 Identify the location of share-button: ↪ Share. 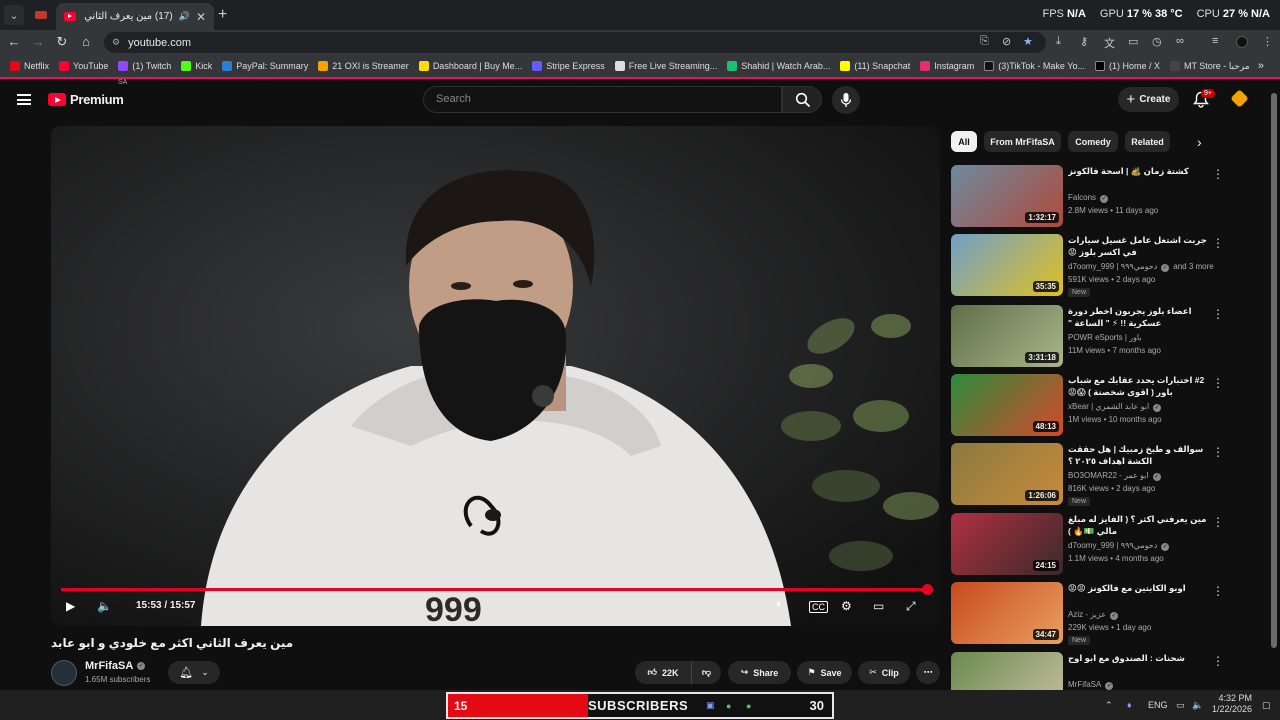
(759, 672).